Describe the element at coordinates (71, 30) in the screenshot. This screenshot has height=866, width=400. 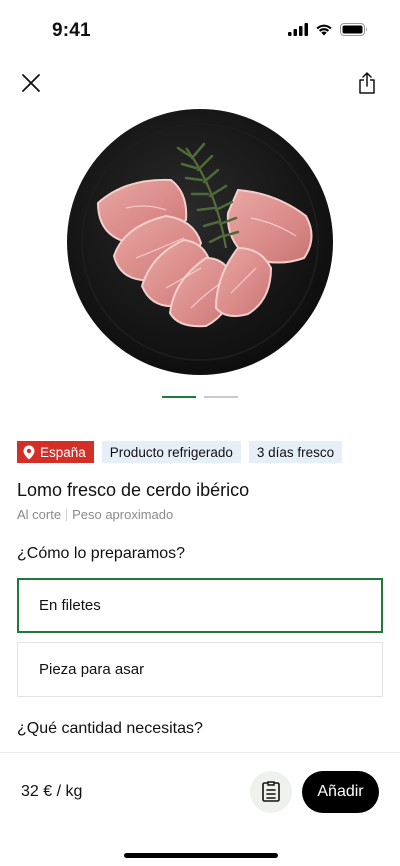
I see `status-time: 9:41` at that location.